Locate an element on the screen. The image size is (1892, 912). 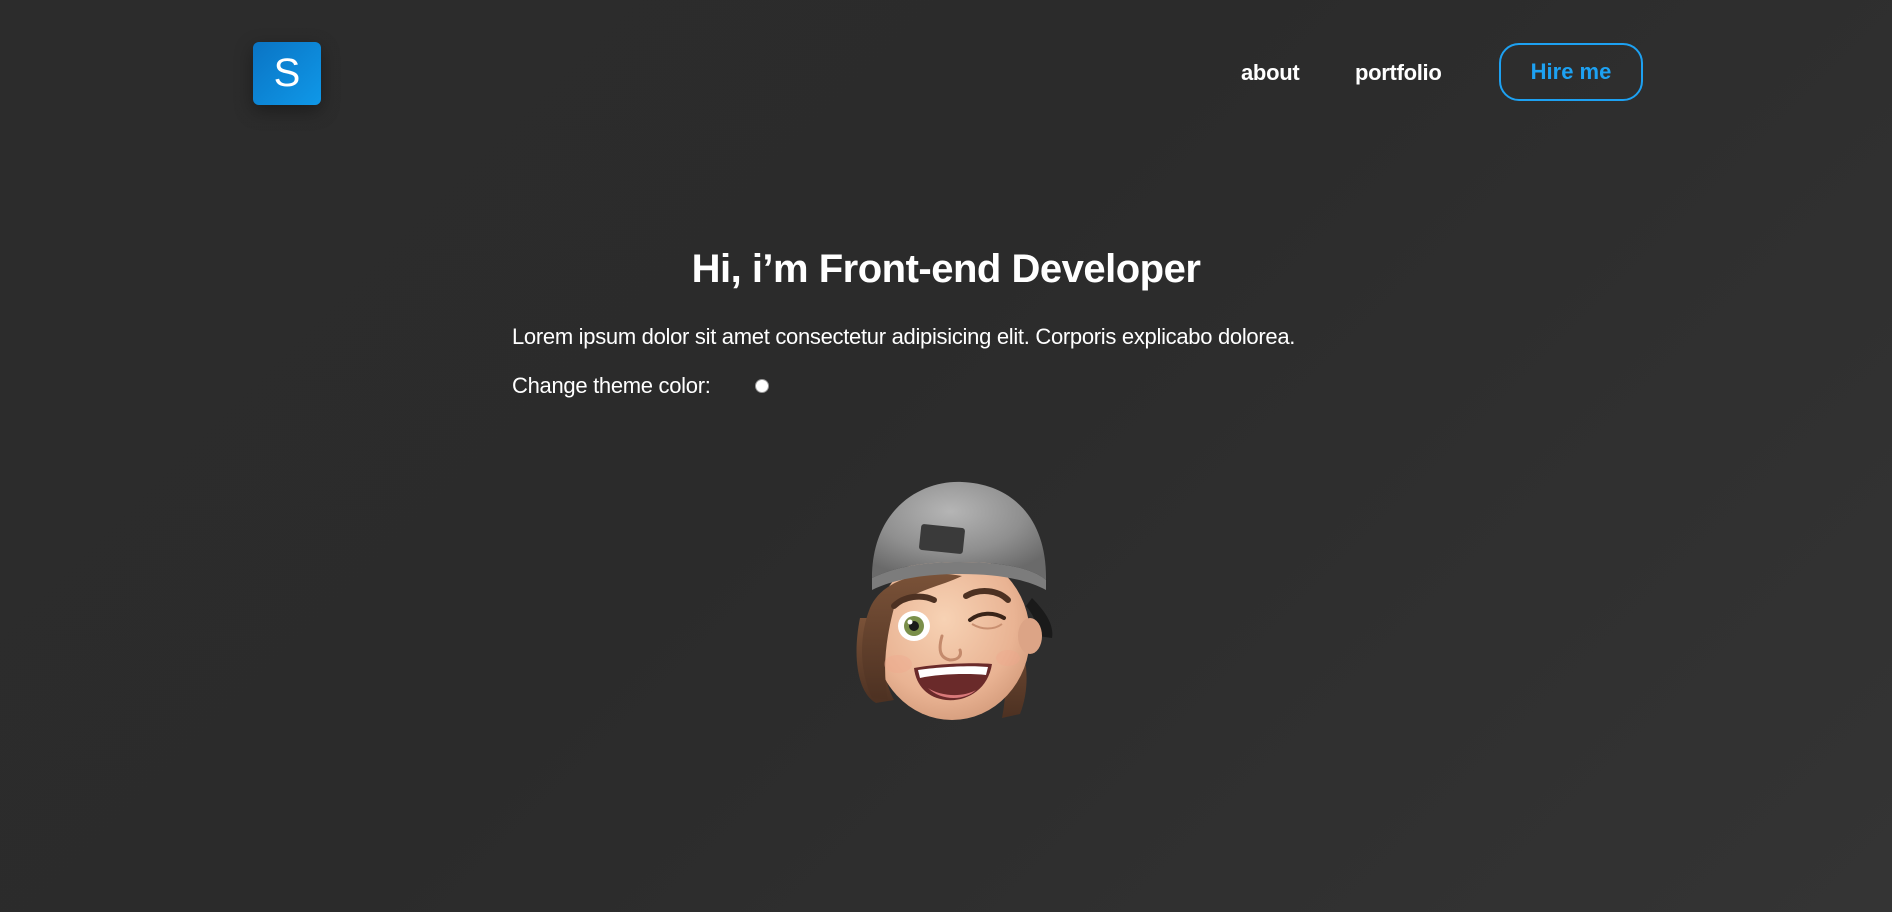
logo-letter: S is located at coordinates (287, 73).